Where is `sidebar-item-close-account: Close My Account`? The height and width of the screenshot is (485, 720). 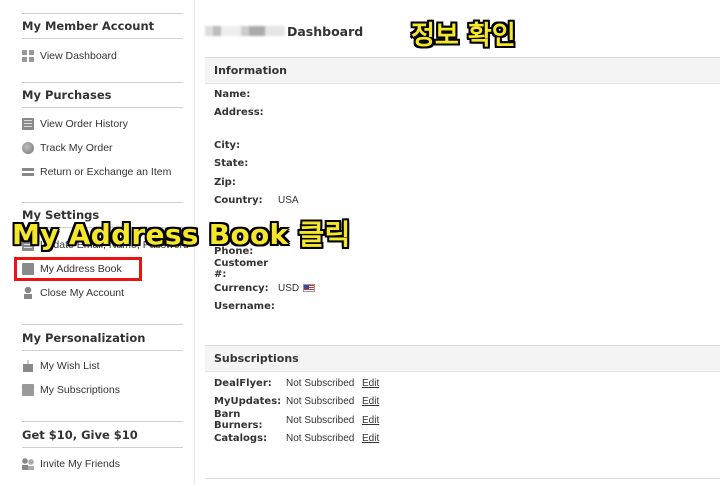
sidebar-item-close-account: Close My Account is located at coordinates (73, 293).